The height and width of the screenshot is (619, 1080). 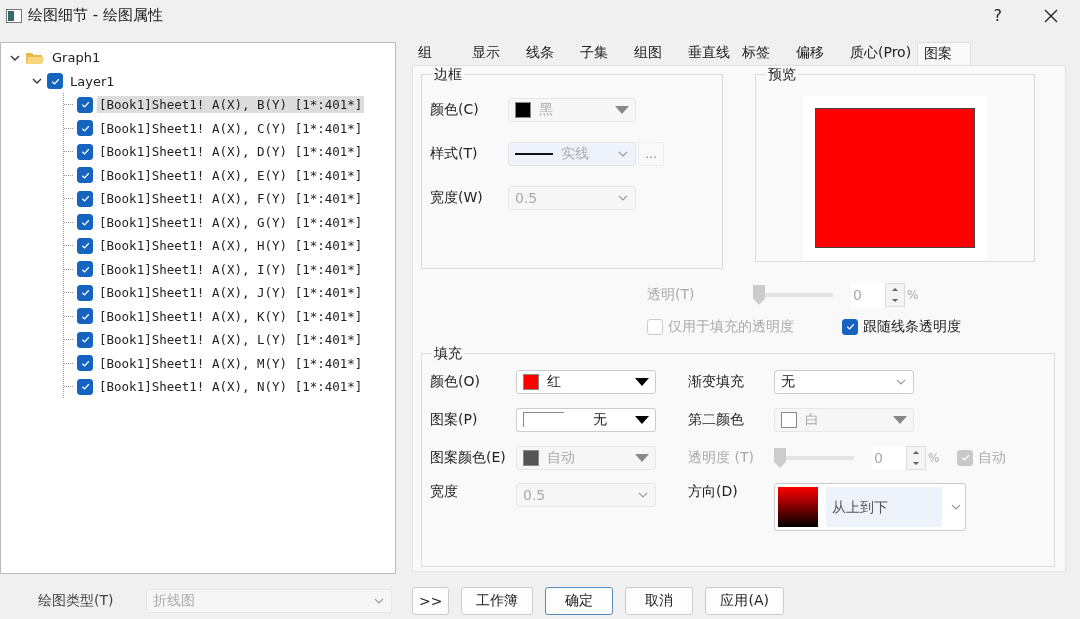 What do you see at coordinates (231, 128) in the screenshot?
I see `tree-item: [Book1]Sheet1! A(X), C(Y) [1*:401*]` at bounding box center [231, 128].